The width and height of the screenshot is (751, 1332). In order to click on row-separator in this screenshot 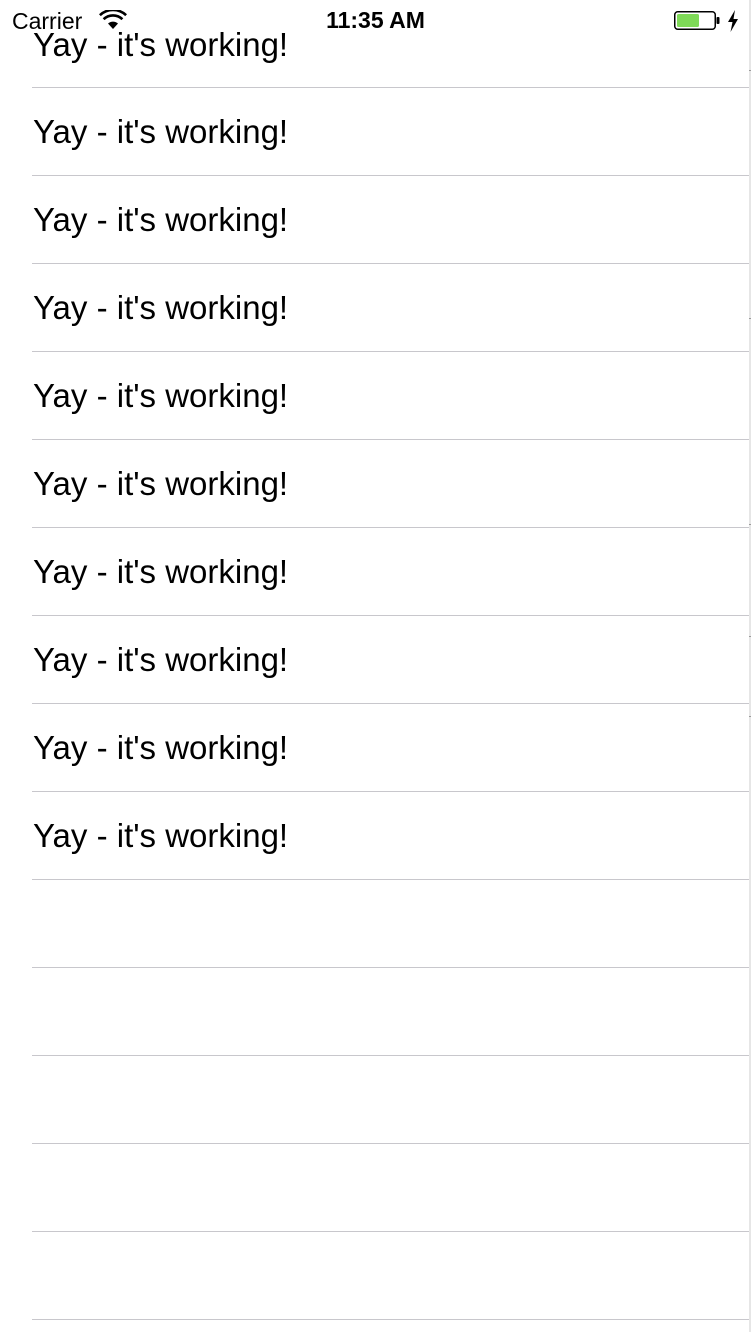, I will do `click(391, 1319)`.